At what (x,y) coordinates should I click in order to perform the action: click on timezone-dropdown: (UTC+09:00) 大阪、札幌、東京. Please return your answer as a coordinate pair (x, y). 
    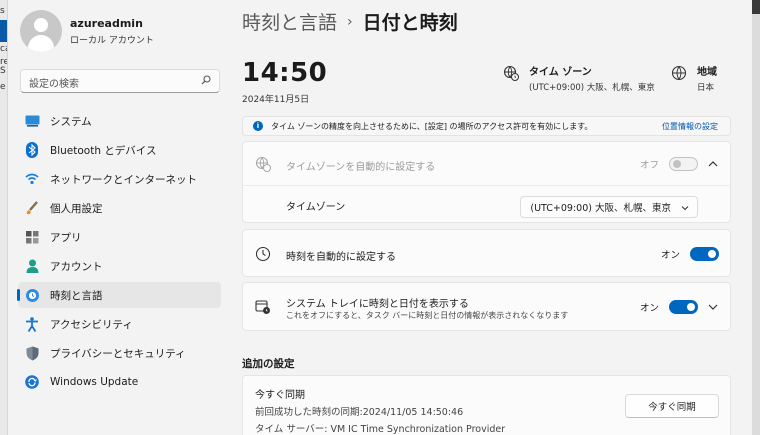
    Looking at the image, I should click on (609, 207).